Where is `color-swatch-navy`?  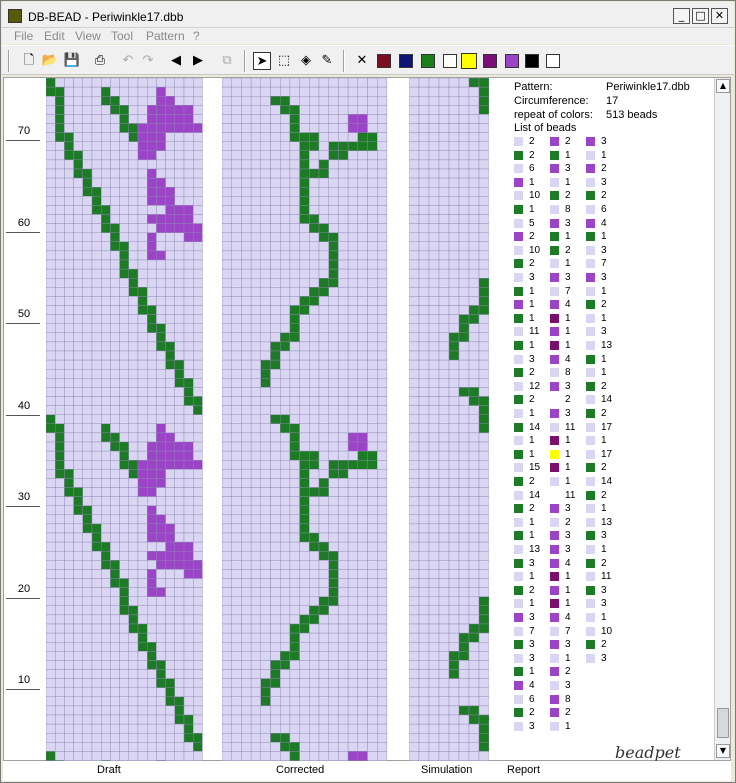 color-swatch-navy is located at coordinates (406, 61).